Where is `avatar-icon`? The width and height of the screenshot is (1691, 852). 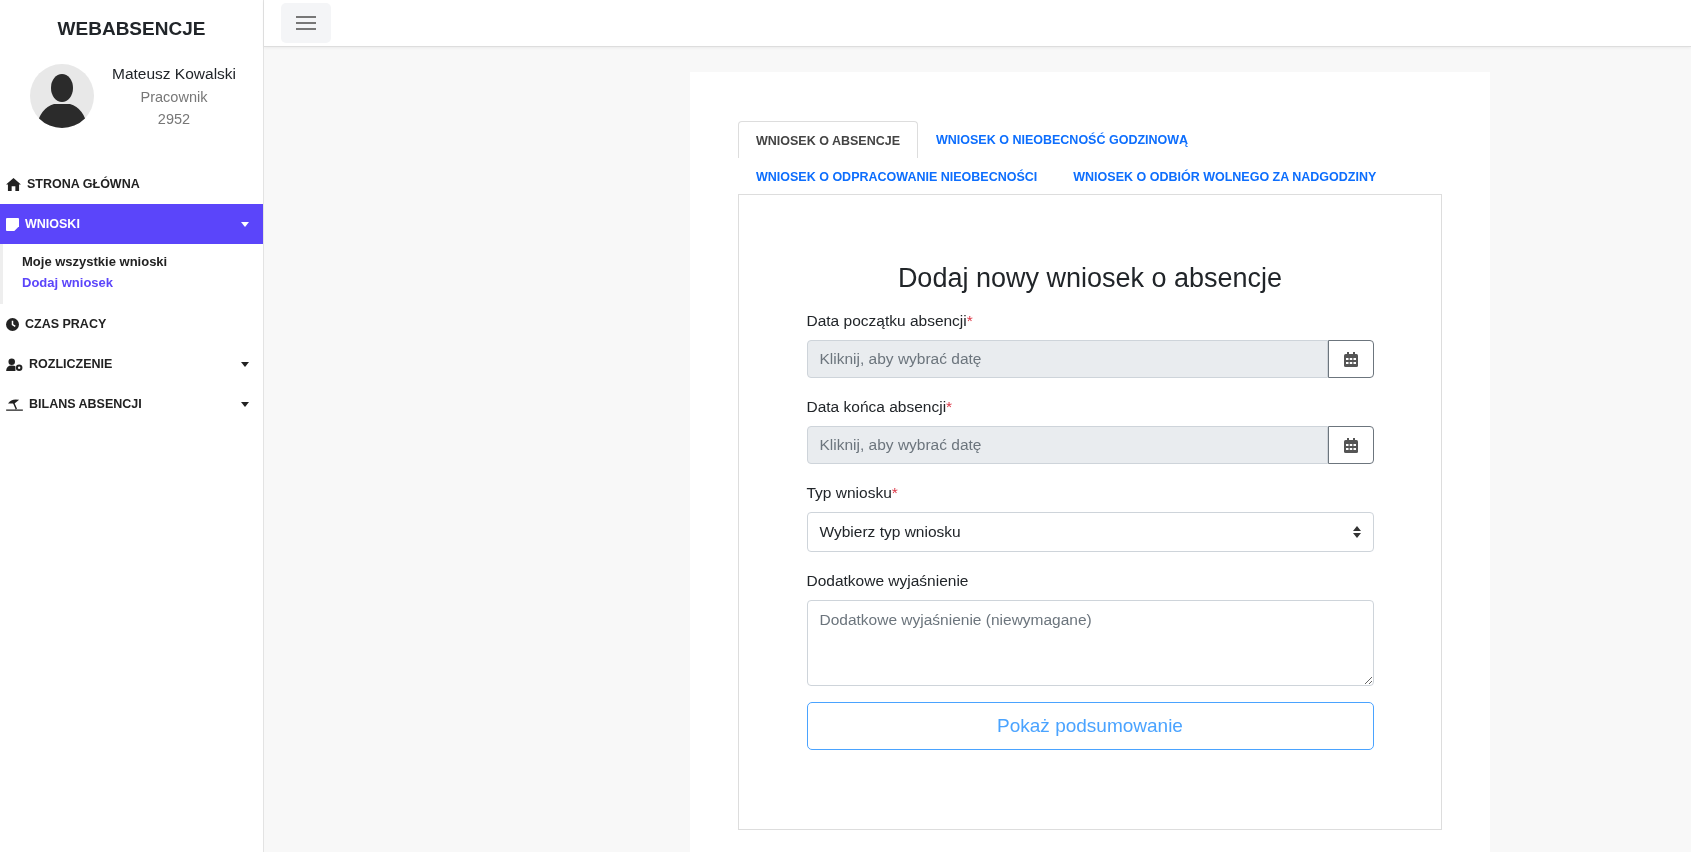 avatar-icon is located at coordinates (62, 96).